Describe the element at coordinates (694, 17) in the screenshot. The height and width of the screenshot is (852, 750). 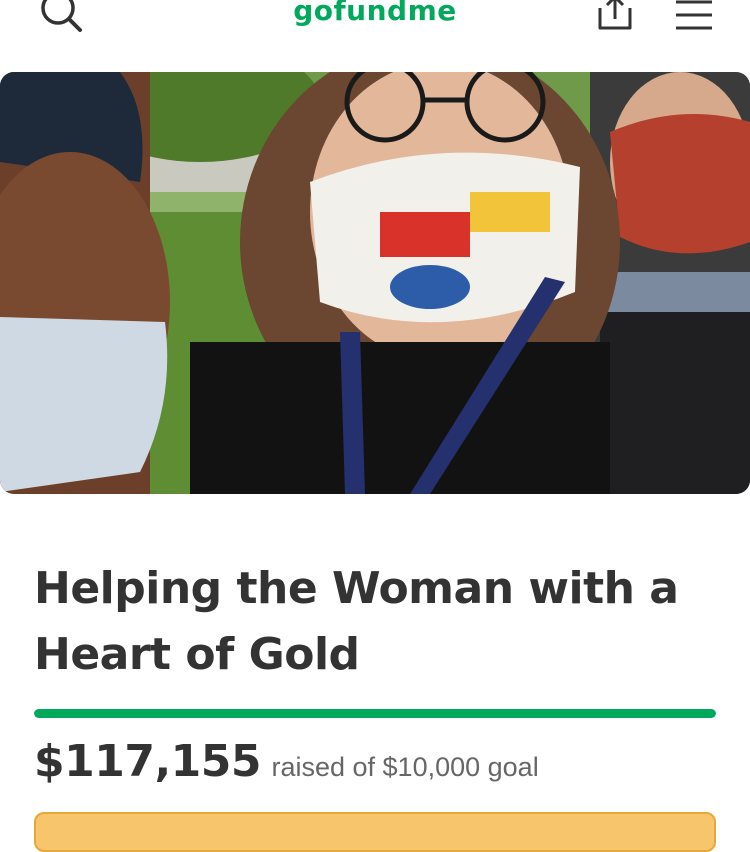
I see `menu-icon` at that location.